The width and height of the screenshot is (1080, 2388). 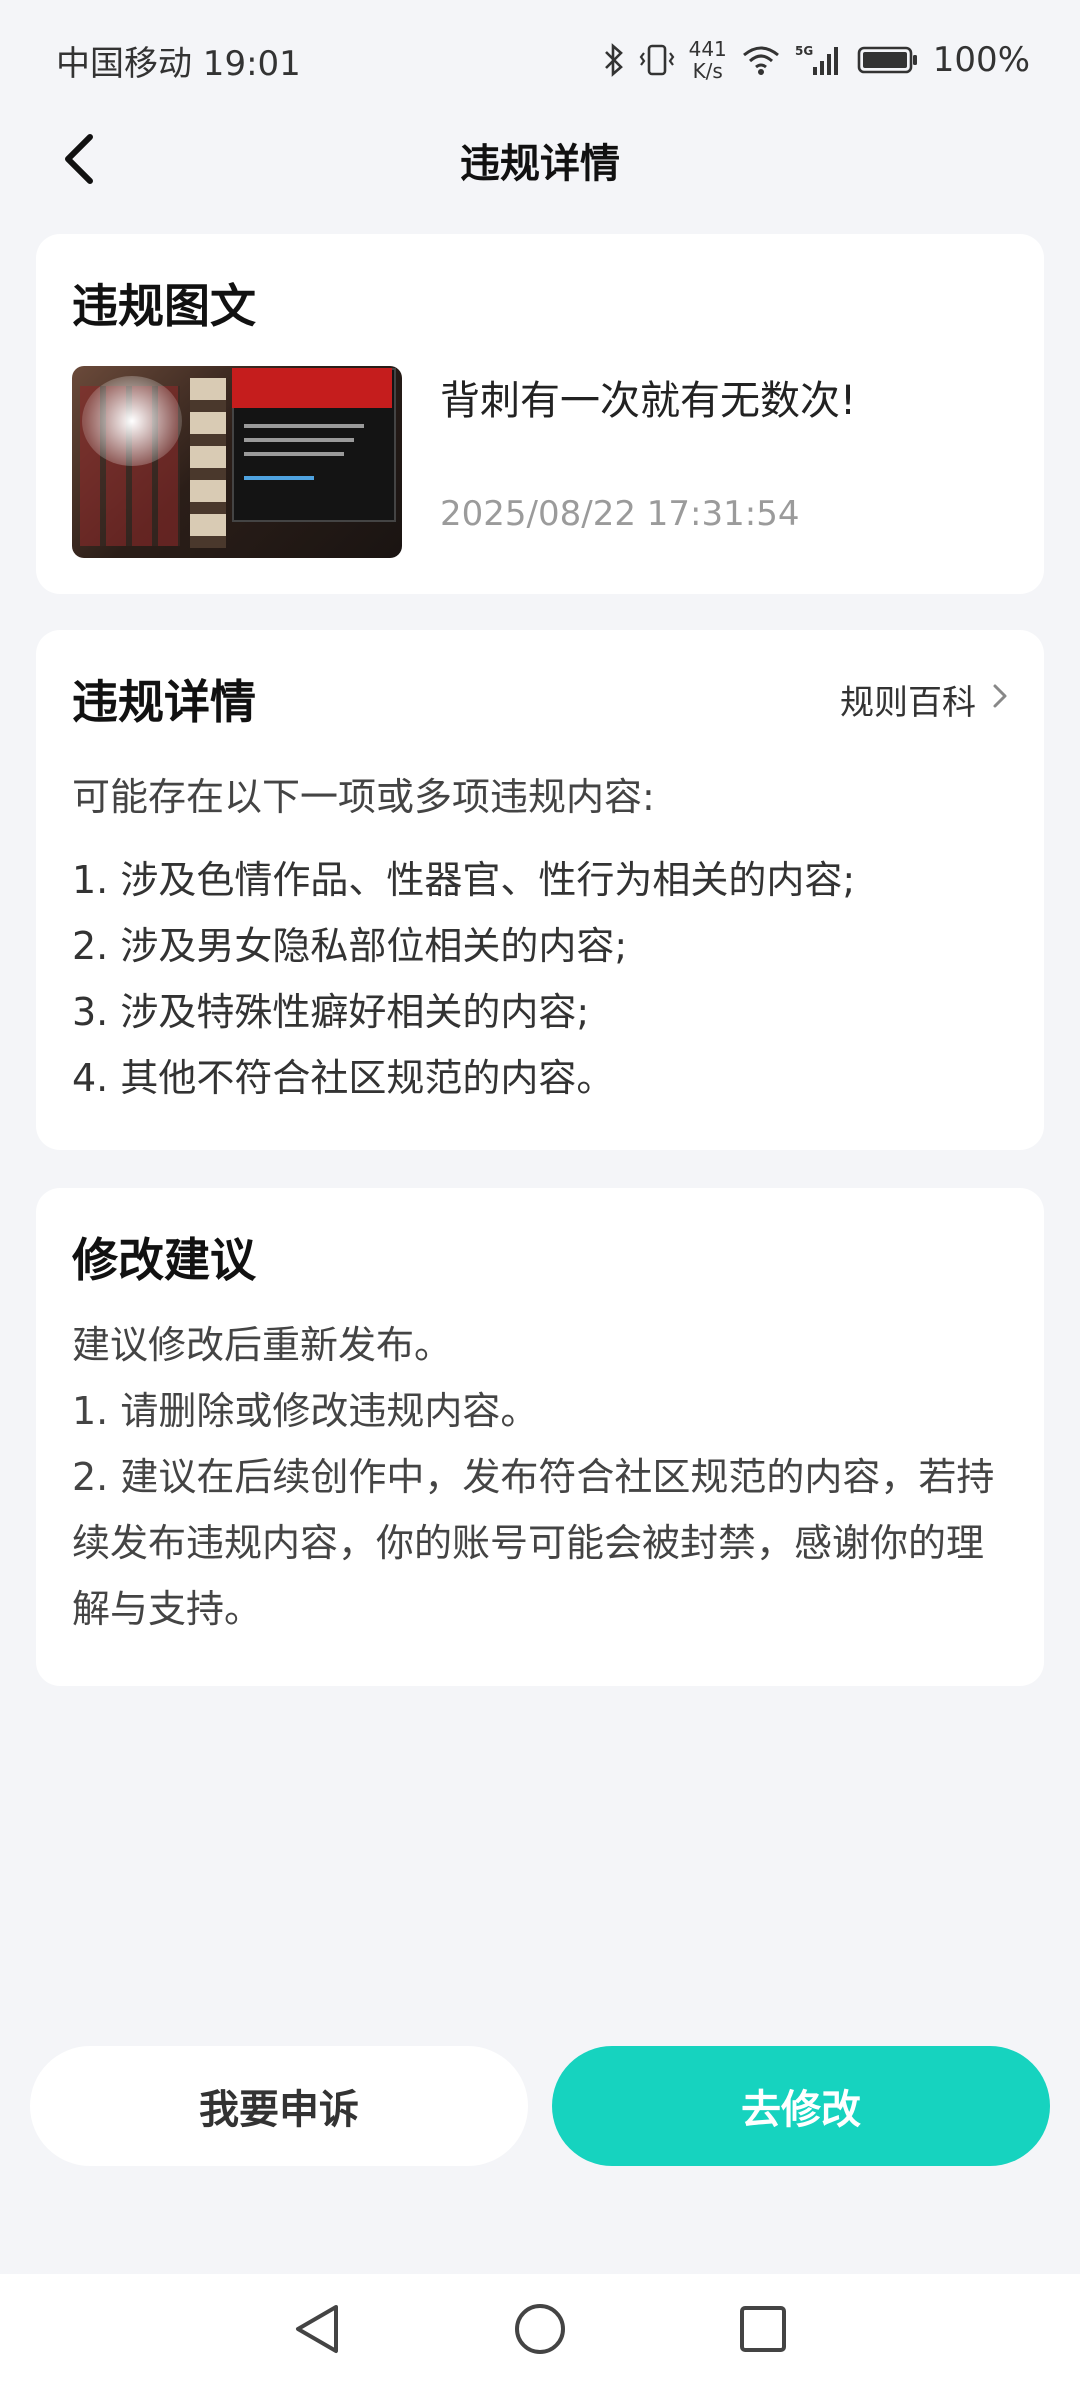 I want to click on back-arrow-icon, so click(x=79, y=161).